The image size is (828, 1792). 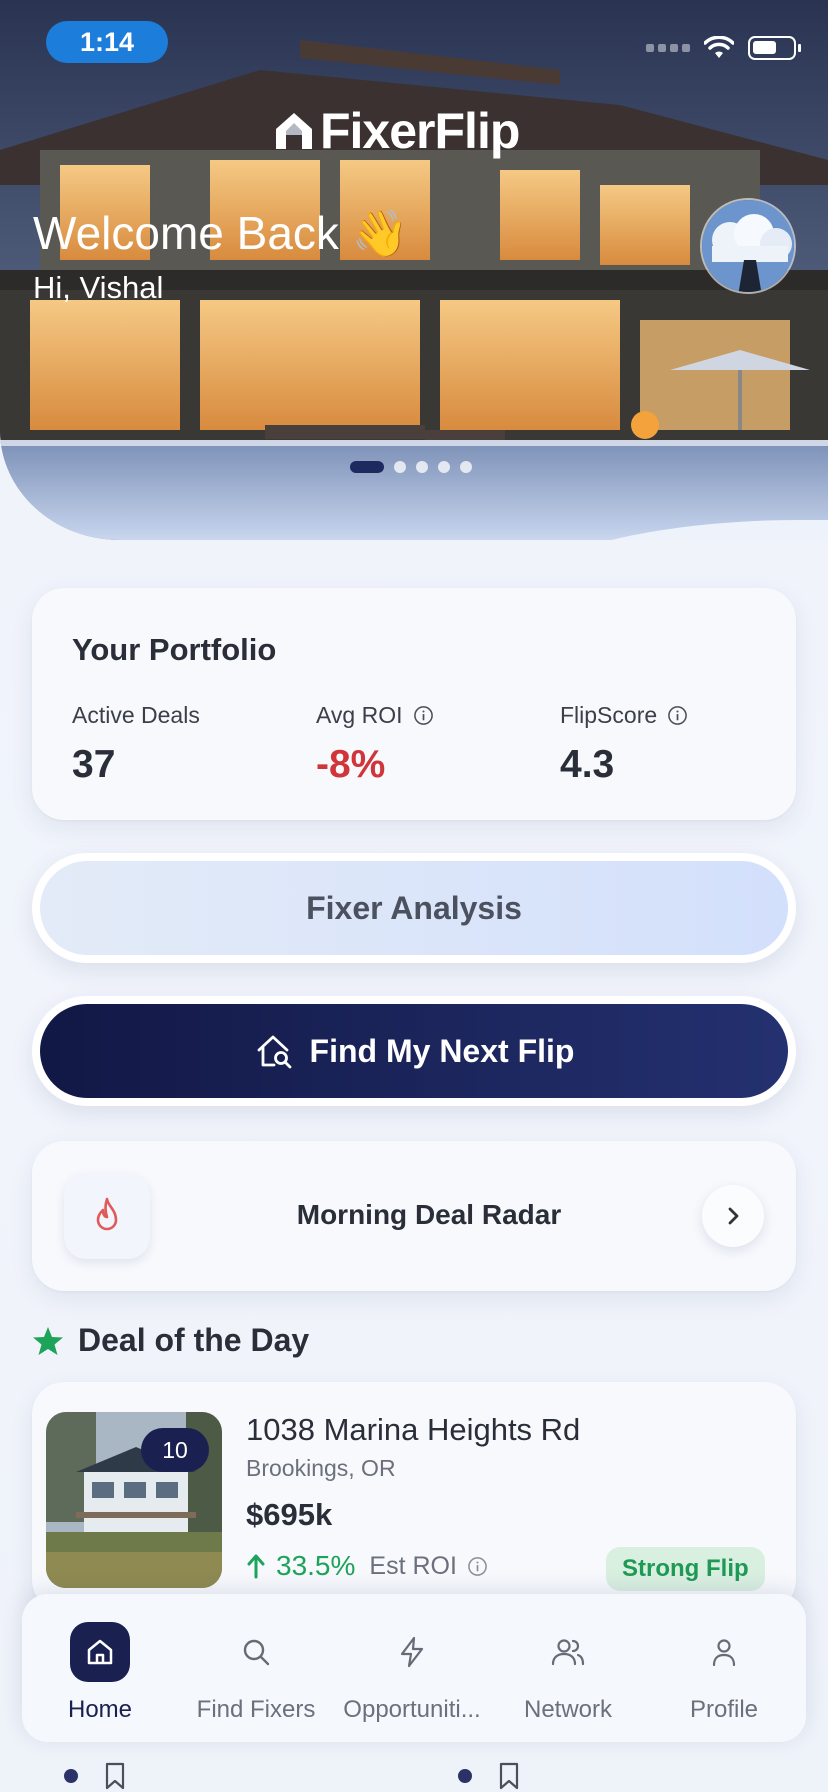 I want to click on stat-label: FlipScore, so click(x=609, y=715).